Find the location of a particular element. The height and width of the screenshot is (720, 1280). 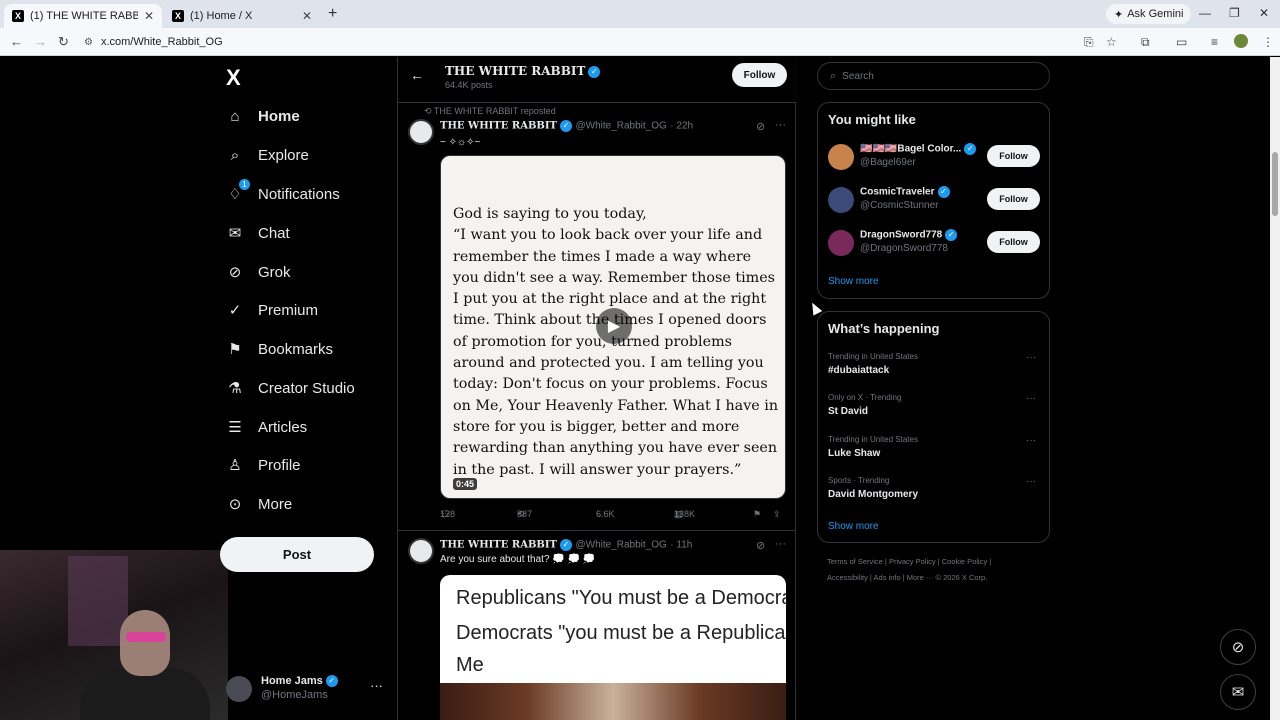

play-icon: ▶ is located at coordinates (614, 326).